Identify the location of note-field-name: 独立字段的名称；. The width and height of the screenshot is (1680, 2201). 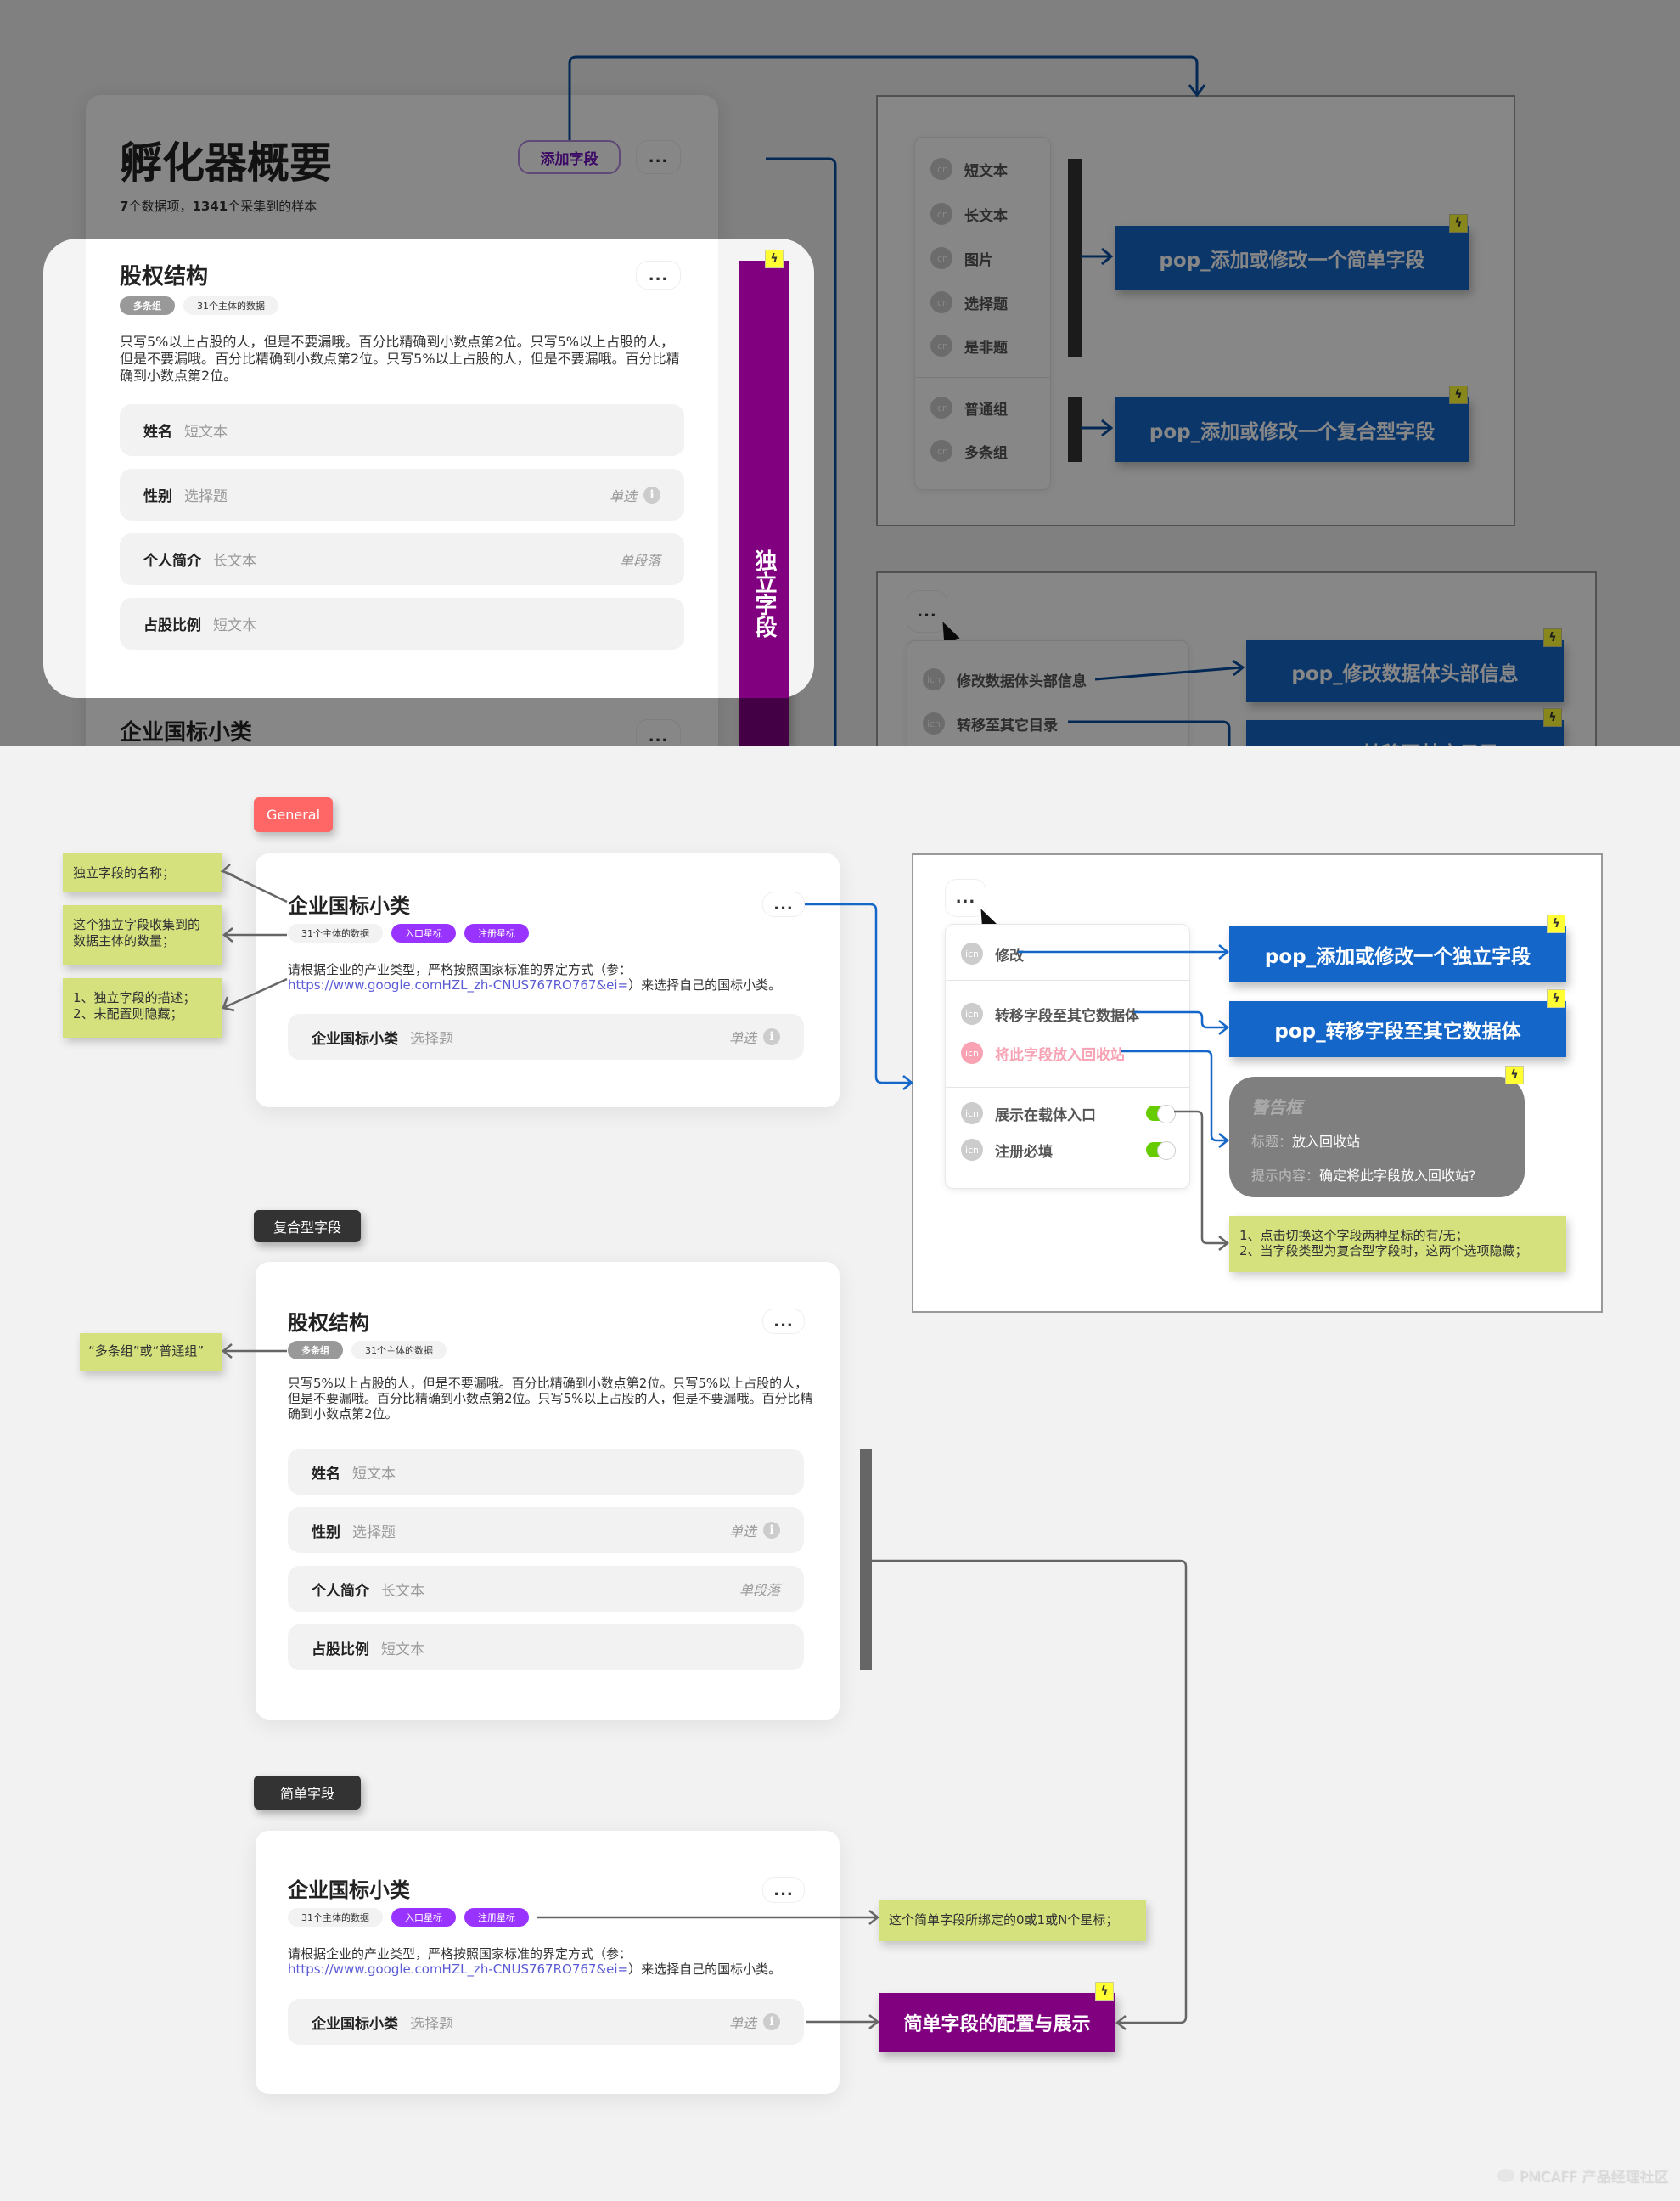
(142, 872).